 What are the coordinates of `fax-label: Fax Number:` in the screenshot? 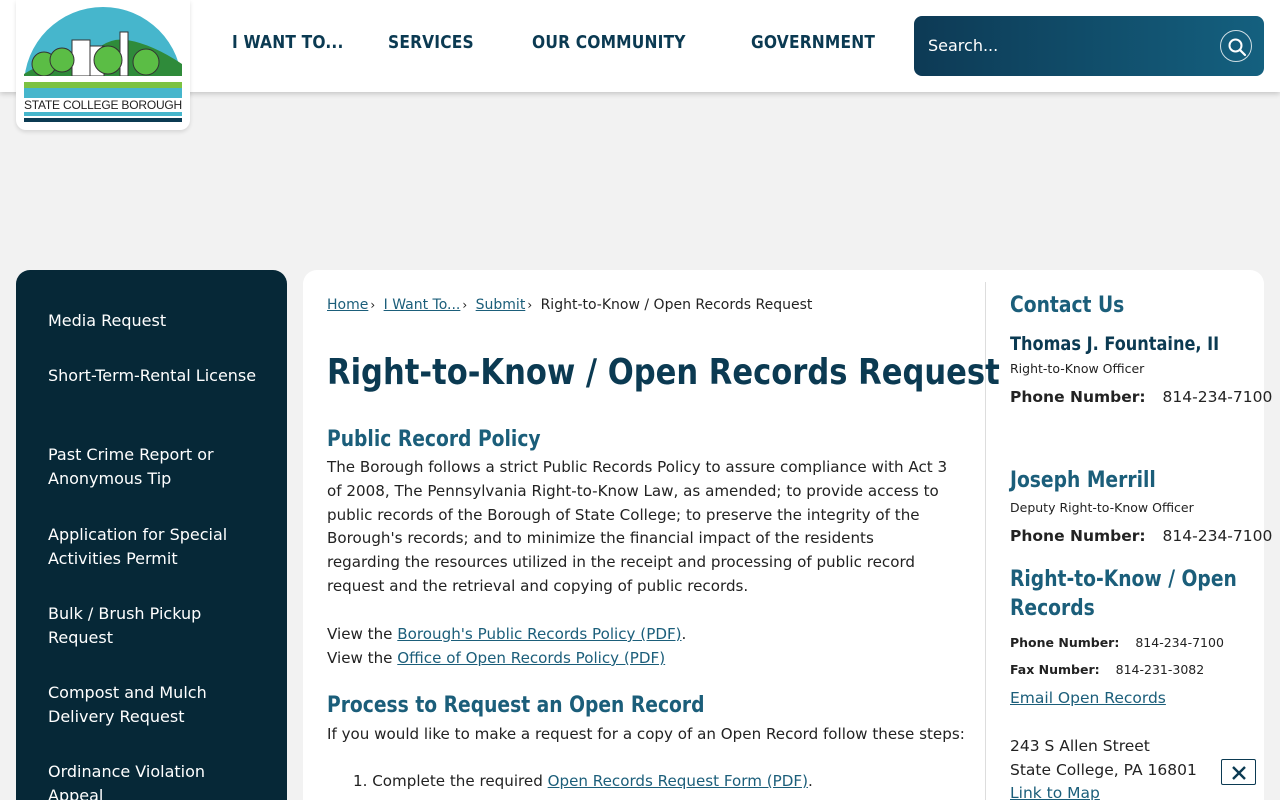 It's located at (1055, 669).